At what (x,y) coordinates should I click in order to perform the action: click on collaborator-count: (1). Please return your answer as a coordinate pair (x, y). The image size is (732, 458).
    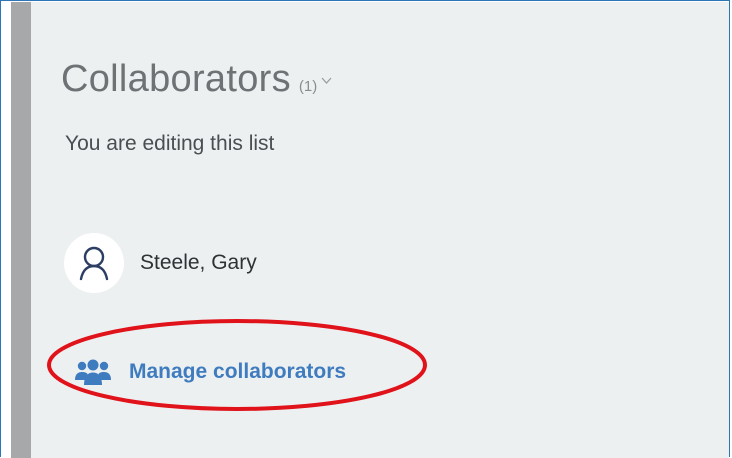
    Looking at the image, I should click on (308, 86).